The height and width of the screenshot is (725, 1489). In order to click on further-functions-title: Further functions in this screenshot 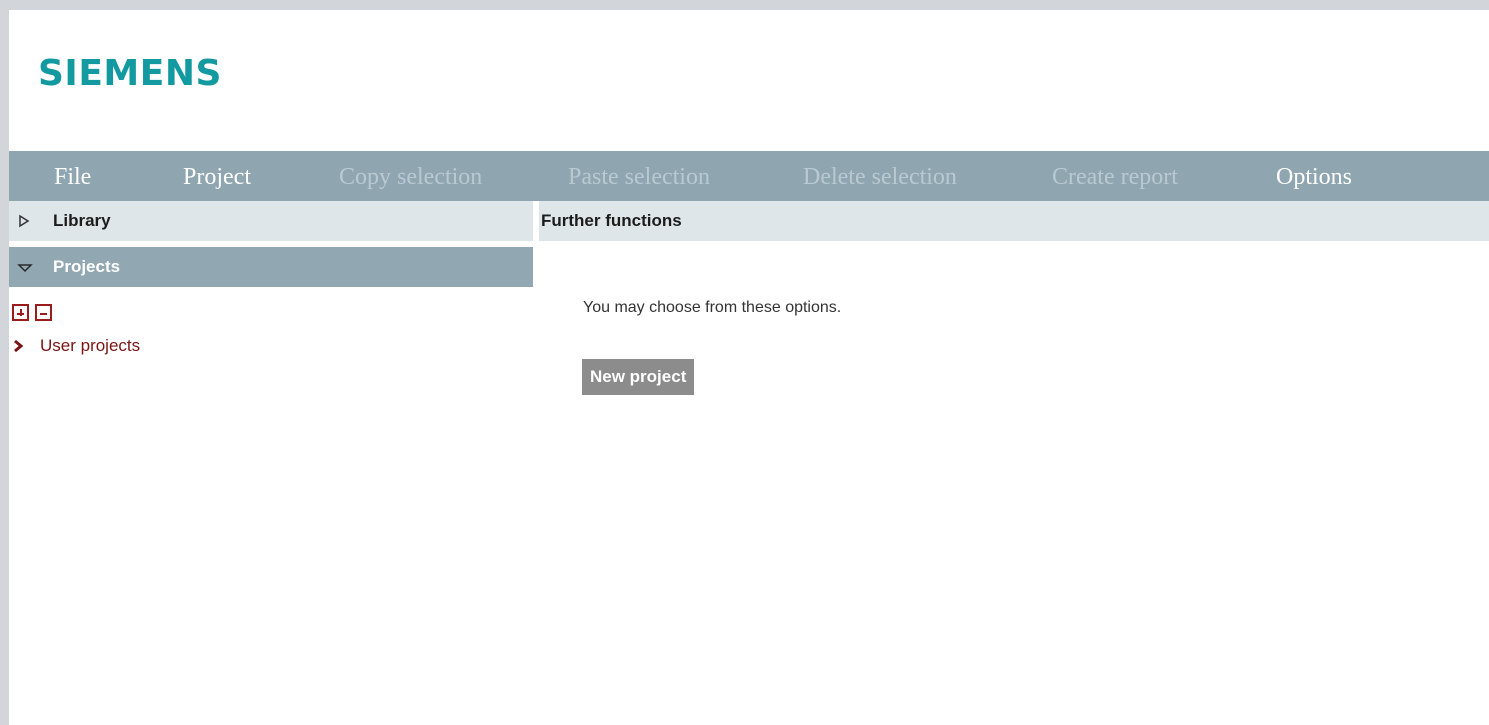, I will do `click(611, 220)`.